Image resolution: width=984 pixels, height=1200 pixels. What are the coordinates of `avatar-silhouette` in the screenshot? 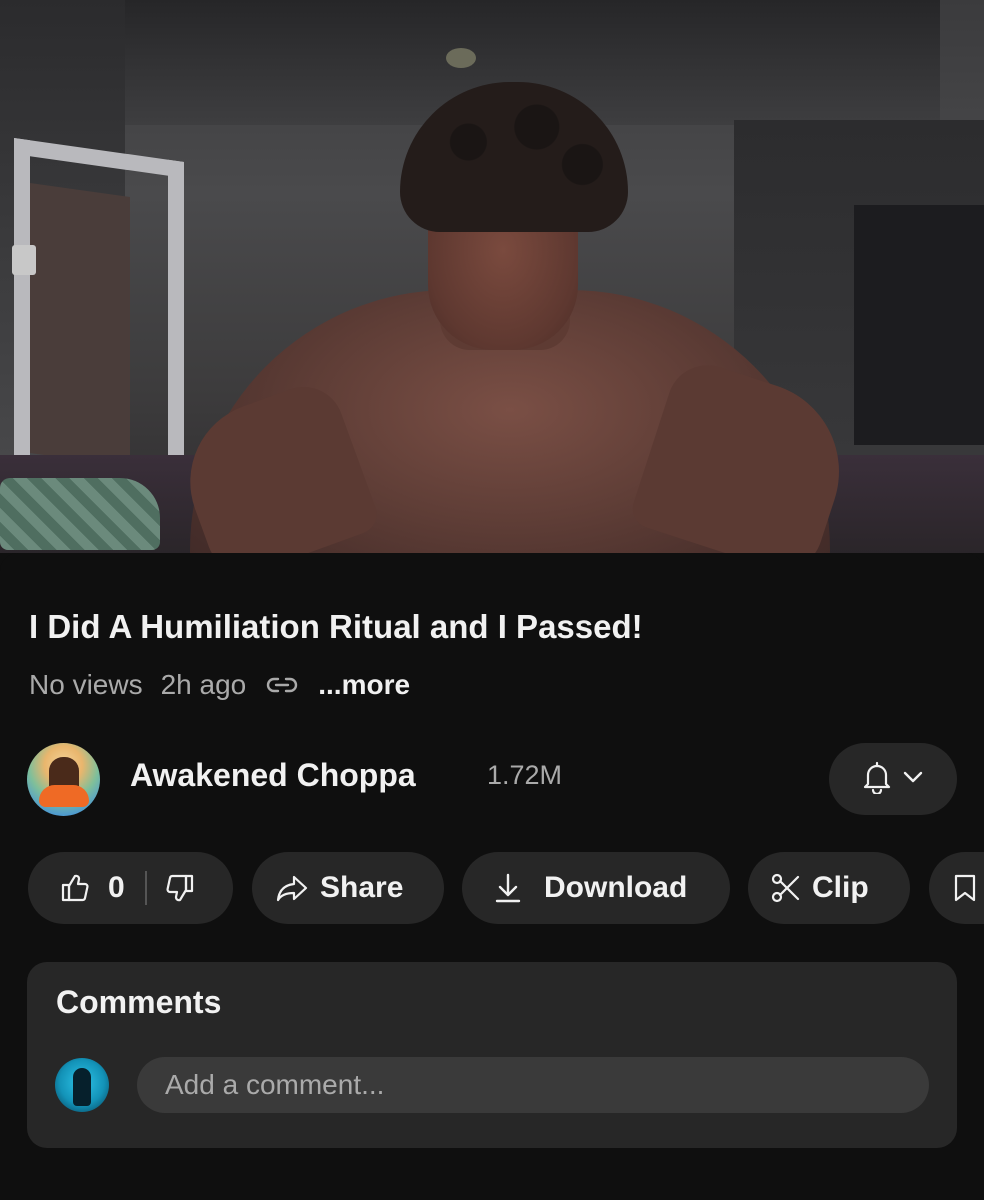 It's located at (82, 1087).